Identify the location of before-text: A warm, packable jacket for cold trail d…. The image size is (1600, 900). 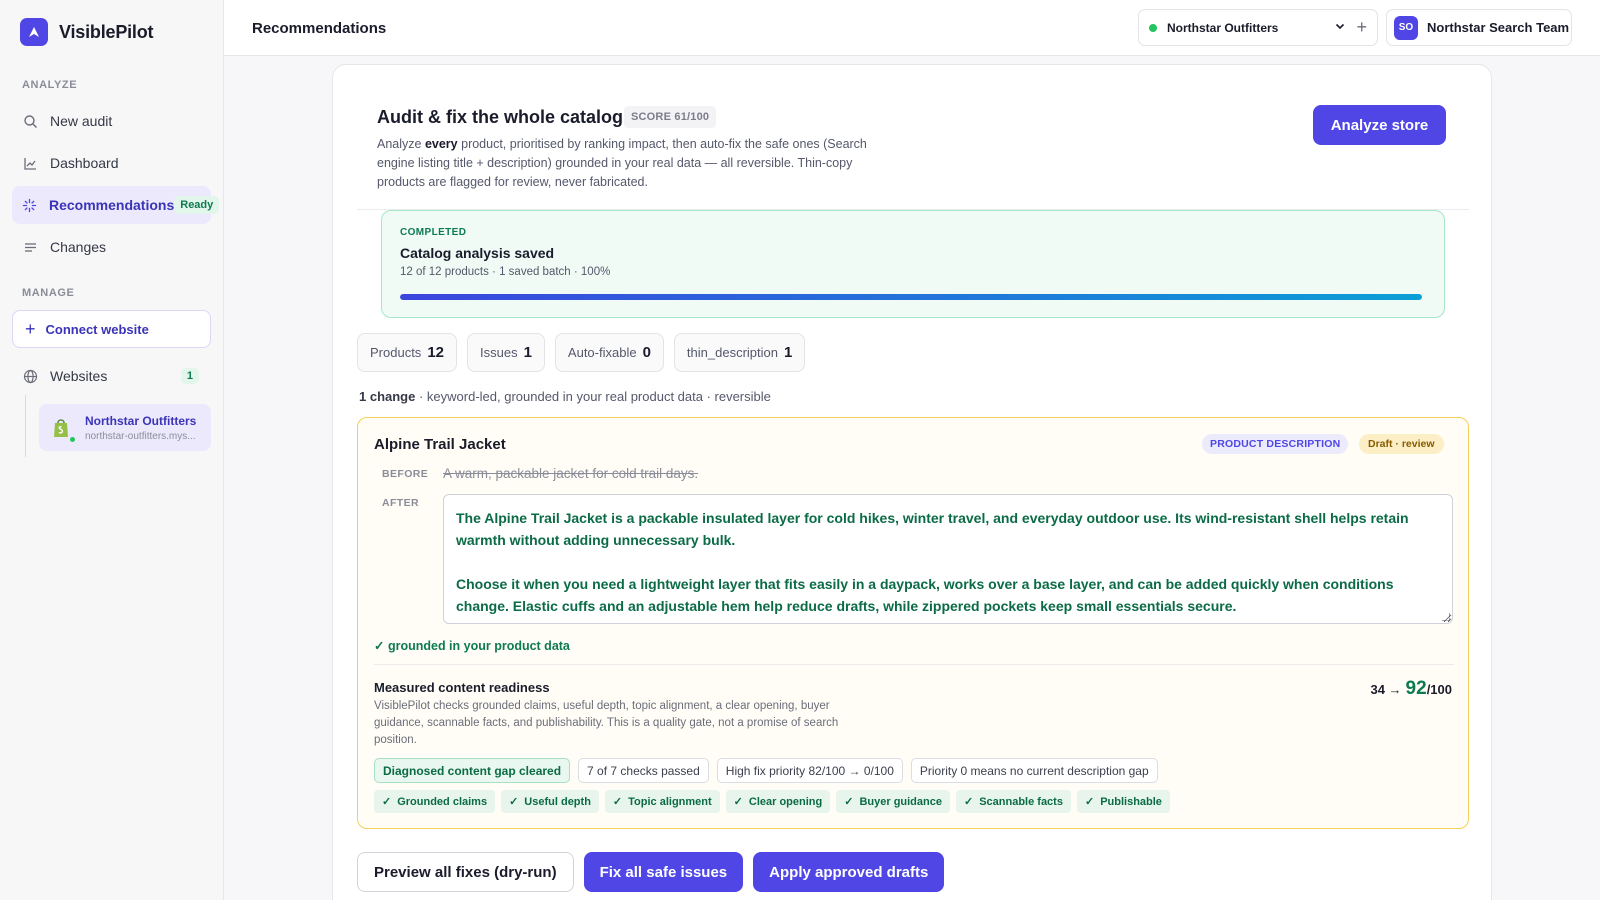
(571, 473).